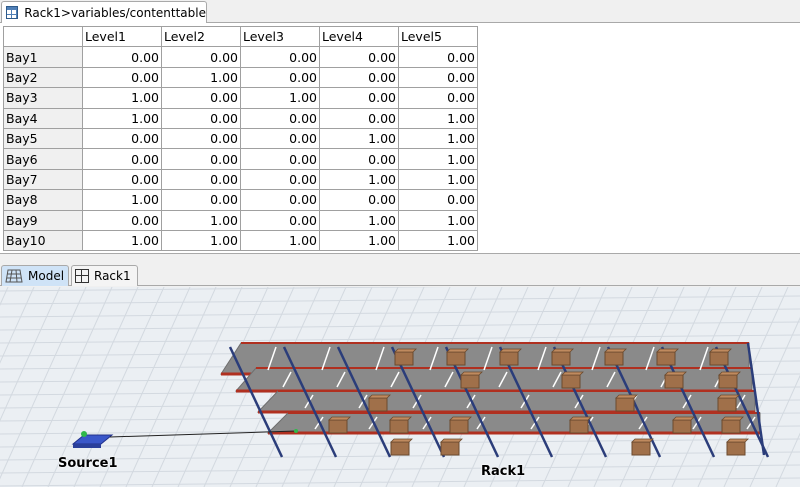 Image resolution: width=800 pixels, height=487 pixels. What do you see at coordinates (43, 77) in the screenshot?
I see `row-header: Bay2` at bounding box center [43, 77].